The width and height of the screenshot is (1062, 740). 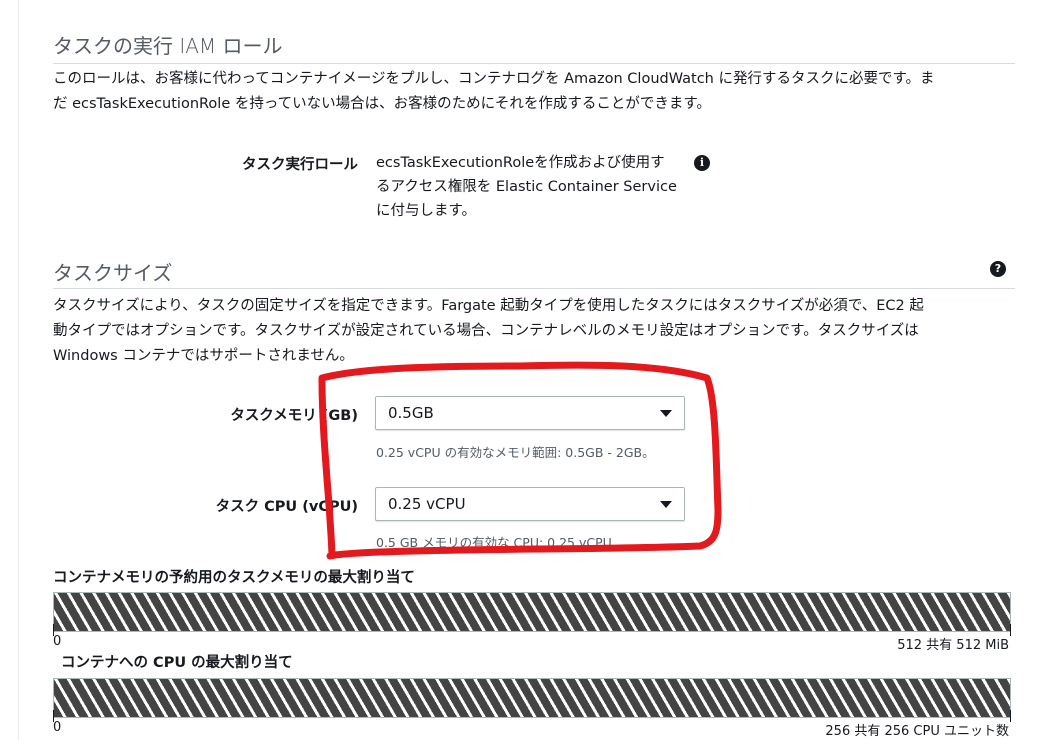 What do you see at coordinates (203, 356) in the screenshot?
I see `description-line: Windows コンテナではサポートされません。` at bounding box center [203, 356].